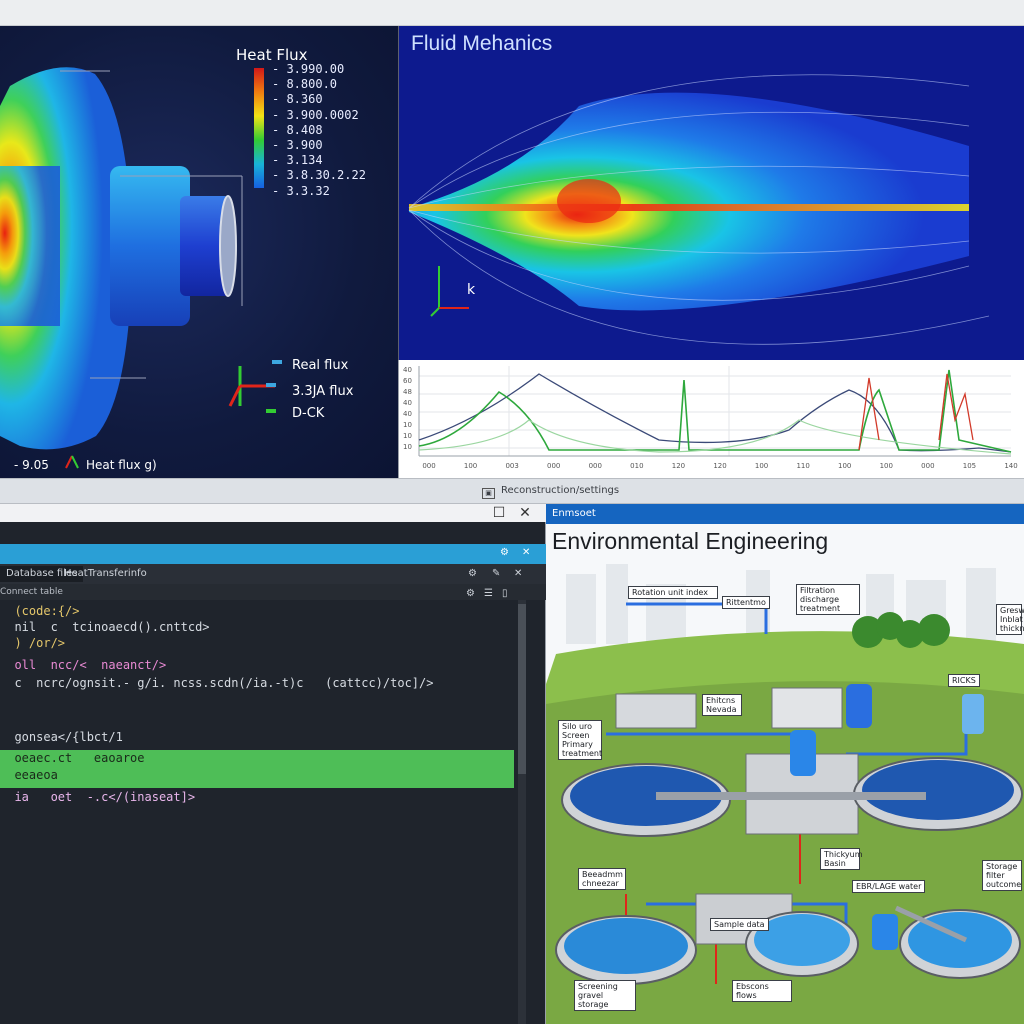  I want to click on pin-icon: ✎, so click(496, 573).